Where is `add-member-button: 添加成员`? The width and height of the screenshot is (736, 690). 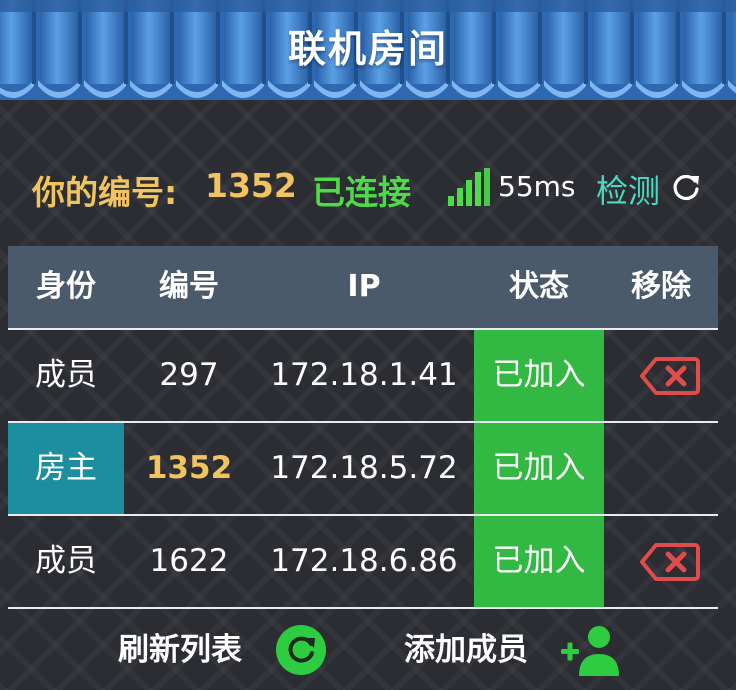 add-member-button: 添加成员 is located at coordinates (513, 650).